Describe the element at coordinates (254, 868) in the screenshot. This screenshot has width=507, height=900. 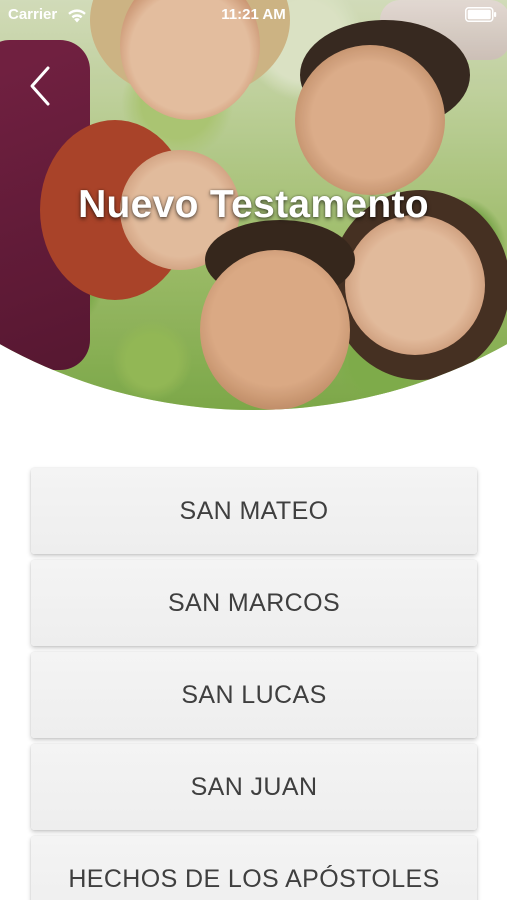
I see `book-button-hechos: HECHOS DE LOS APÓSTOLES` at that location.